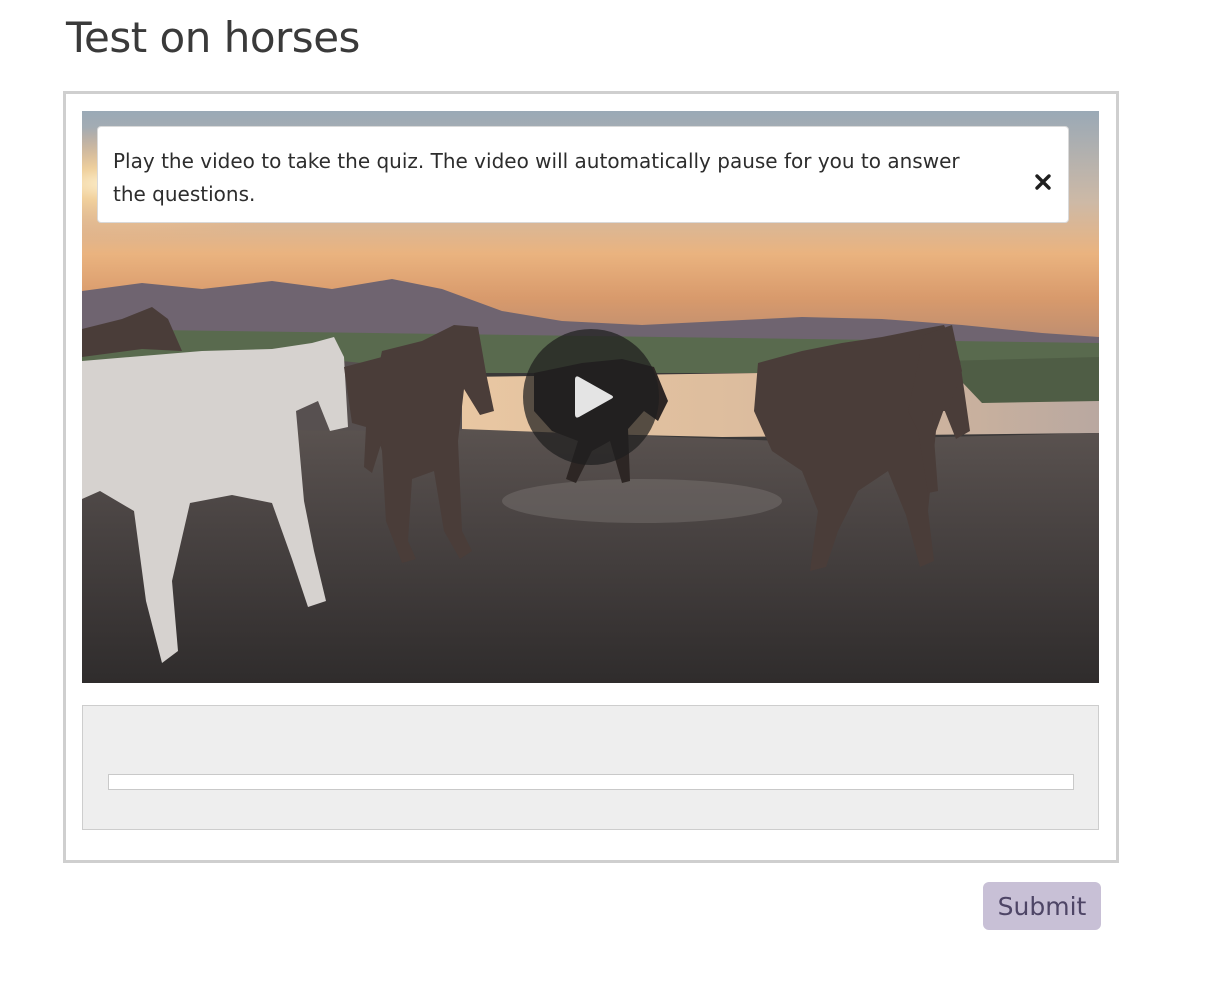  What do you see at coordinates (591, 782) in the screenshot?
I see `quiz-progress-bar` at bounding box center [591, 782].